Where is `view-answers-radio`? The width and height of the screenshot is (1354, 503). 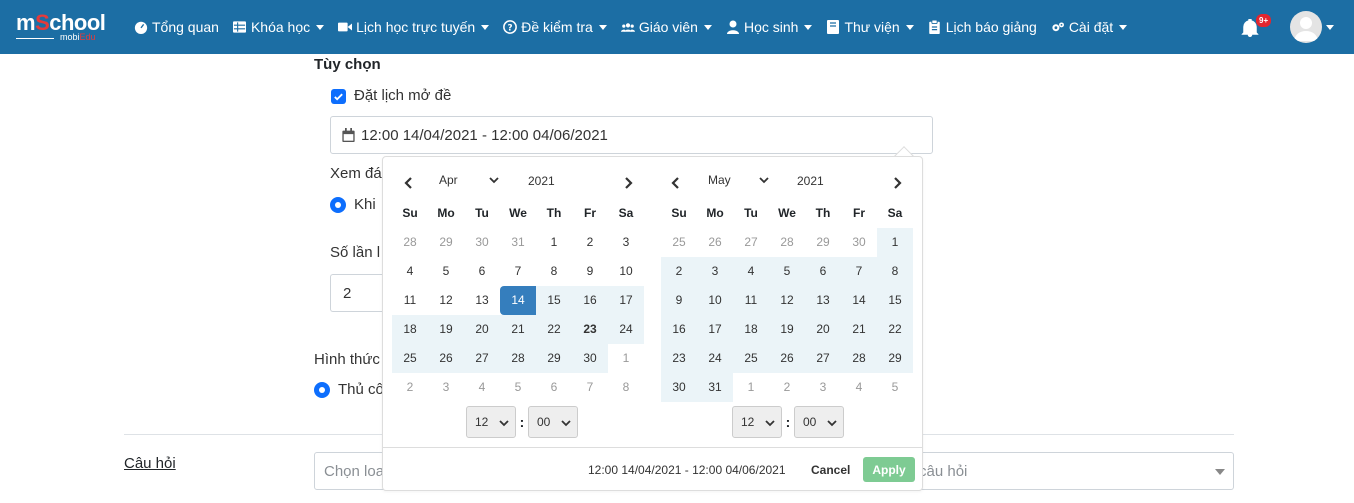 view-answers-radio is located at coordinates (338, 205).